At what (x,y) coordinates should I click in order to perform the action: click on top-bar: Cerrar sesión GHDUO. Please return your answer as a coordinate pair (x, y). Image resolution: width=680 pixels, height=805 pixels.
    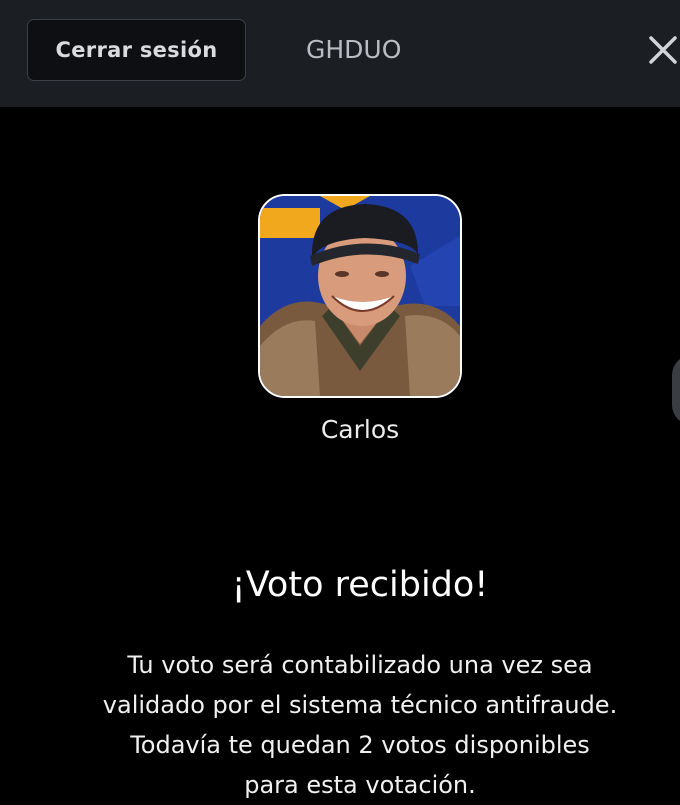
    Looking at the image, I should click on (340, 53).